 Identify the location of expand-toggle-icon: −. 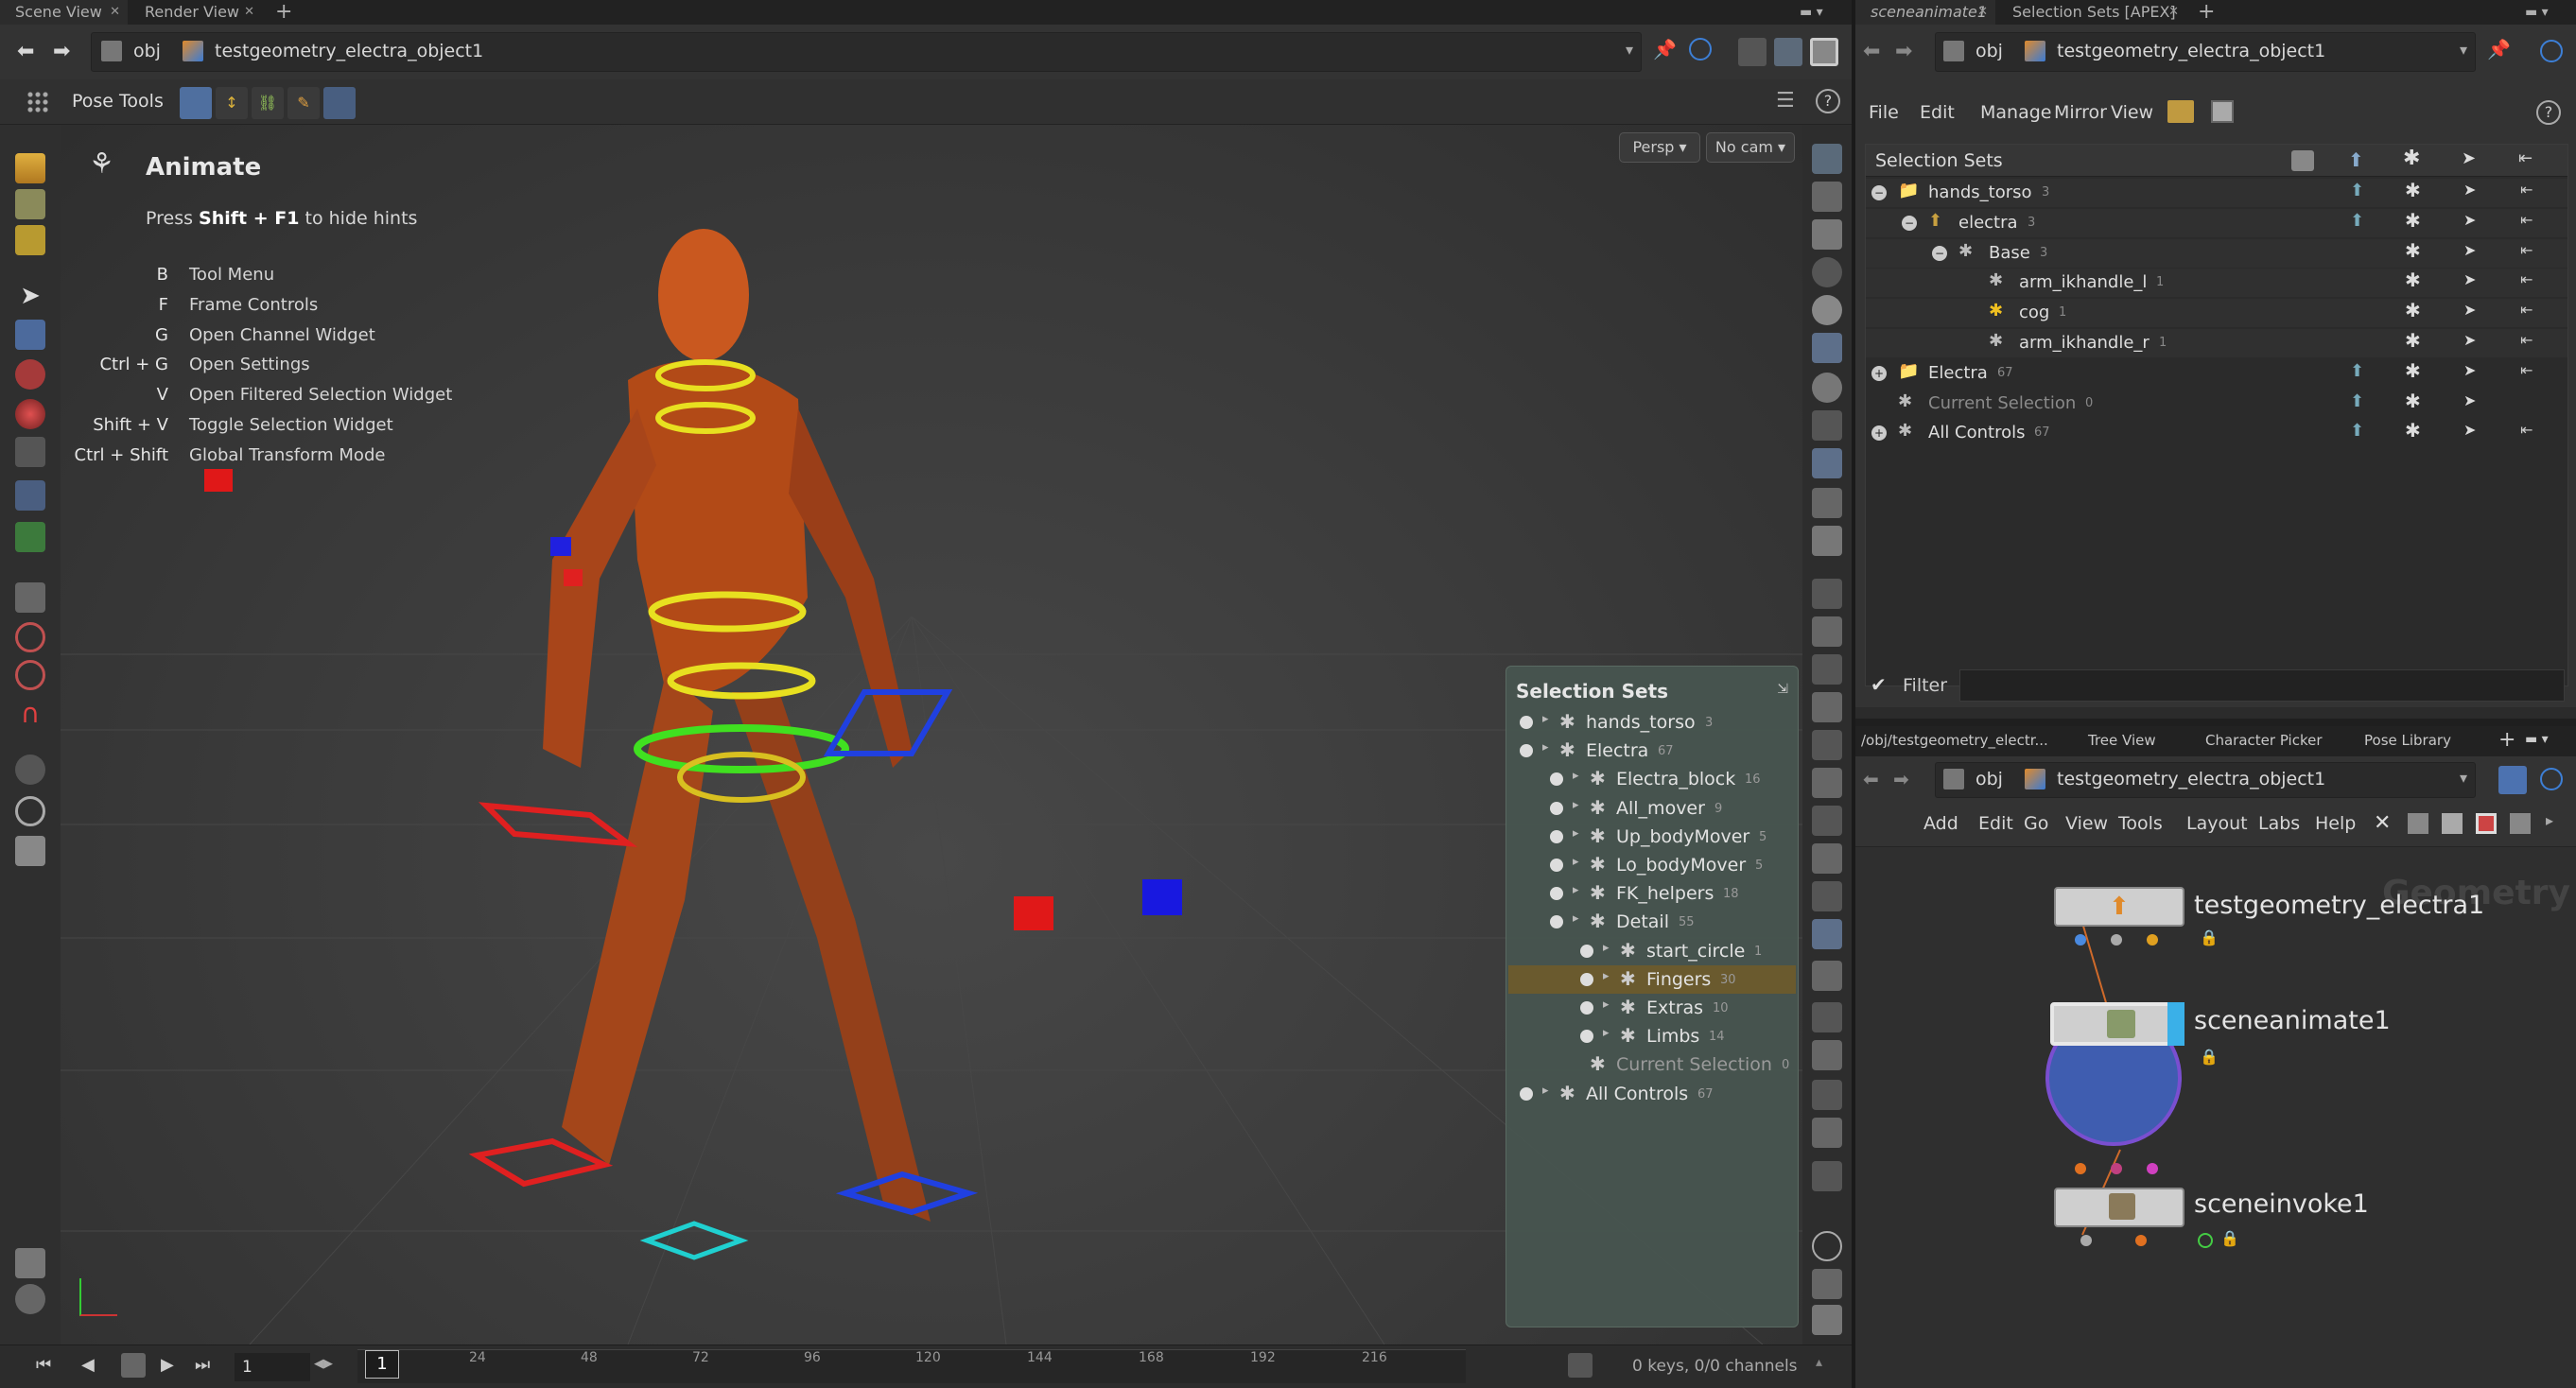
(1879, 192).